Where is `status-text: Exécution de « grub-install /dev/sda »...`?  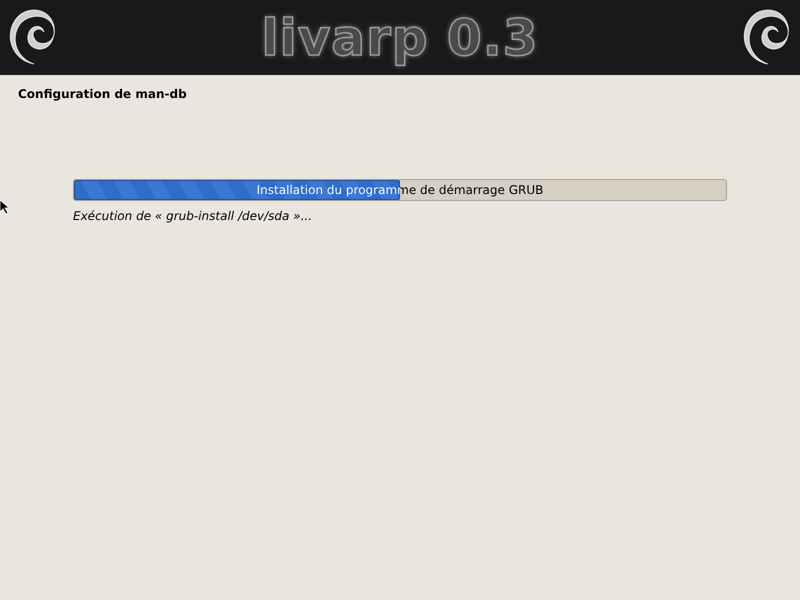 status-text: Exécution de « grub-install /dev/sda »... is located at coordinates (193, 216).